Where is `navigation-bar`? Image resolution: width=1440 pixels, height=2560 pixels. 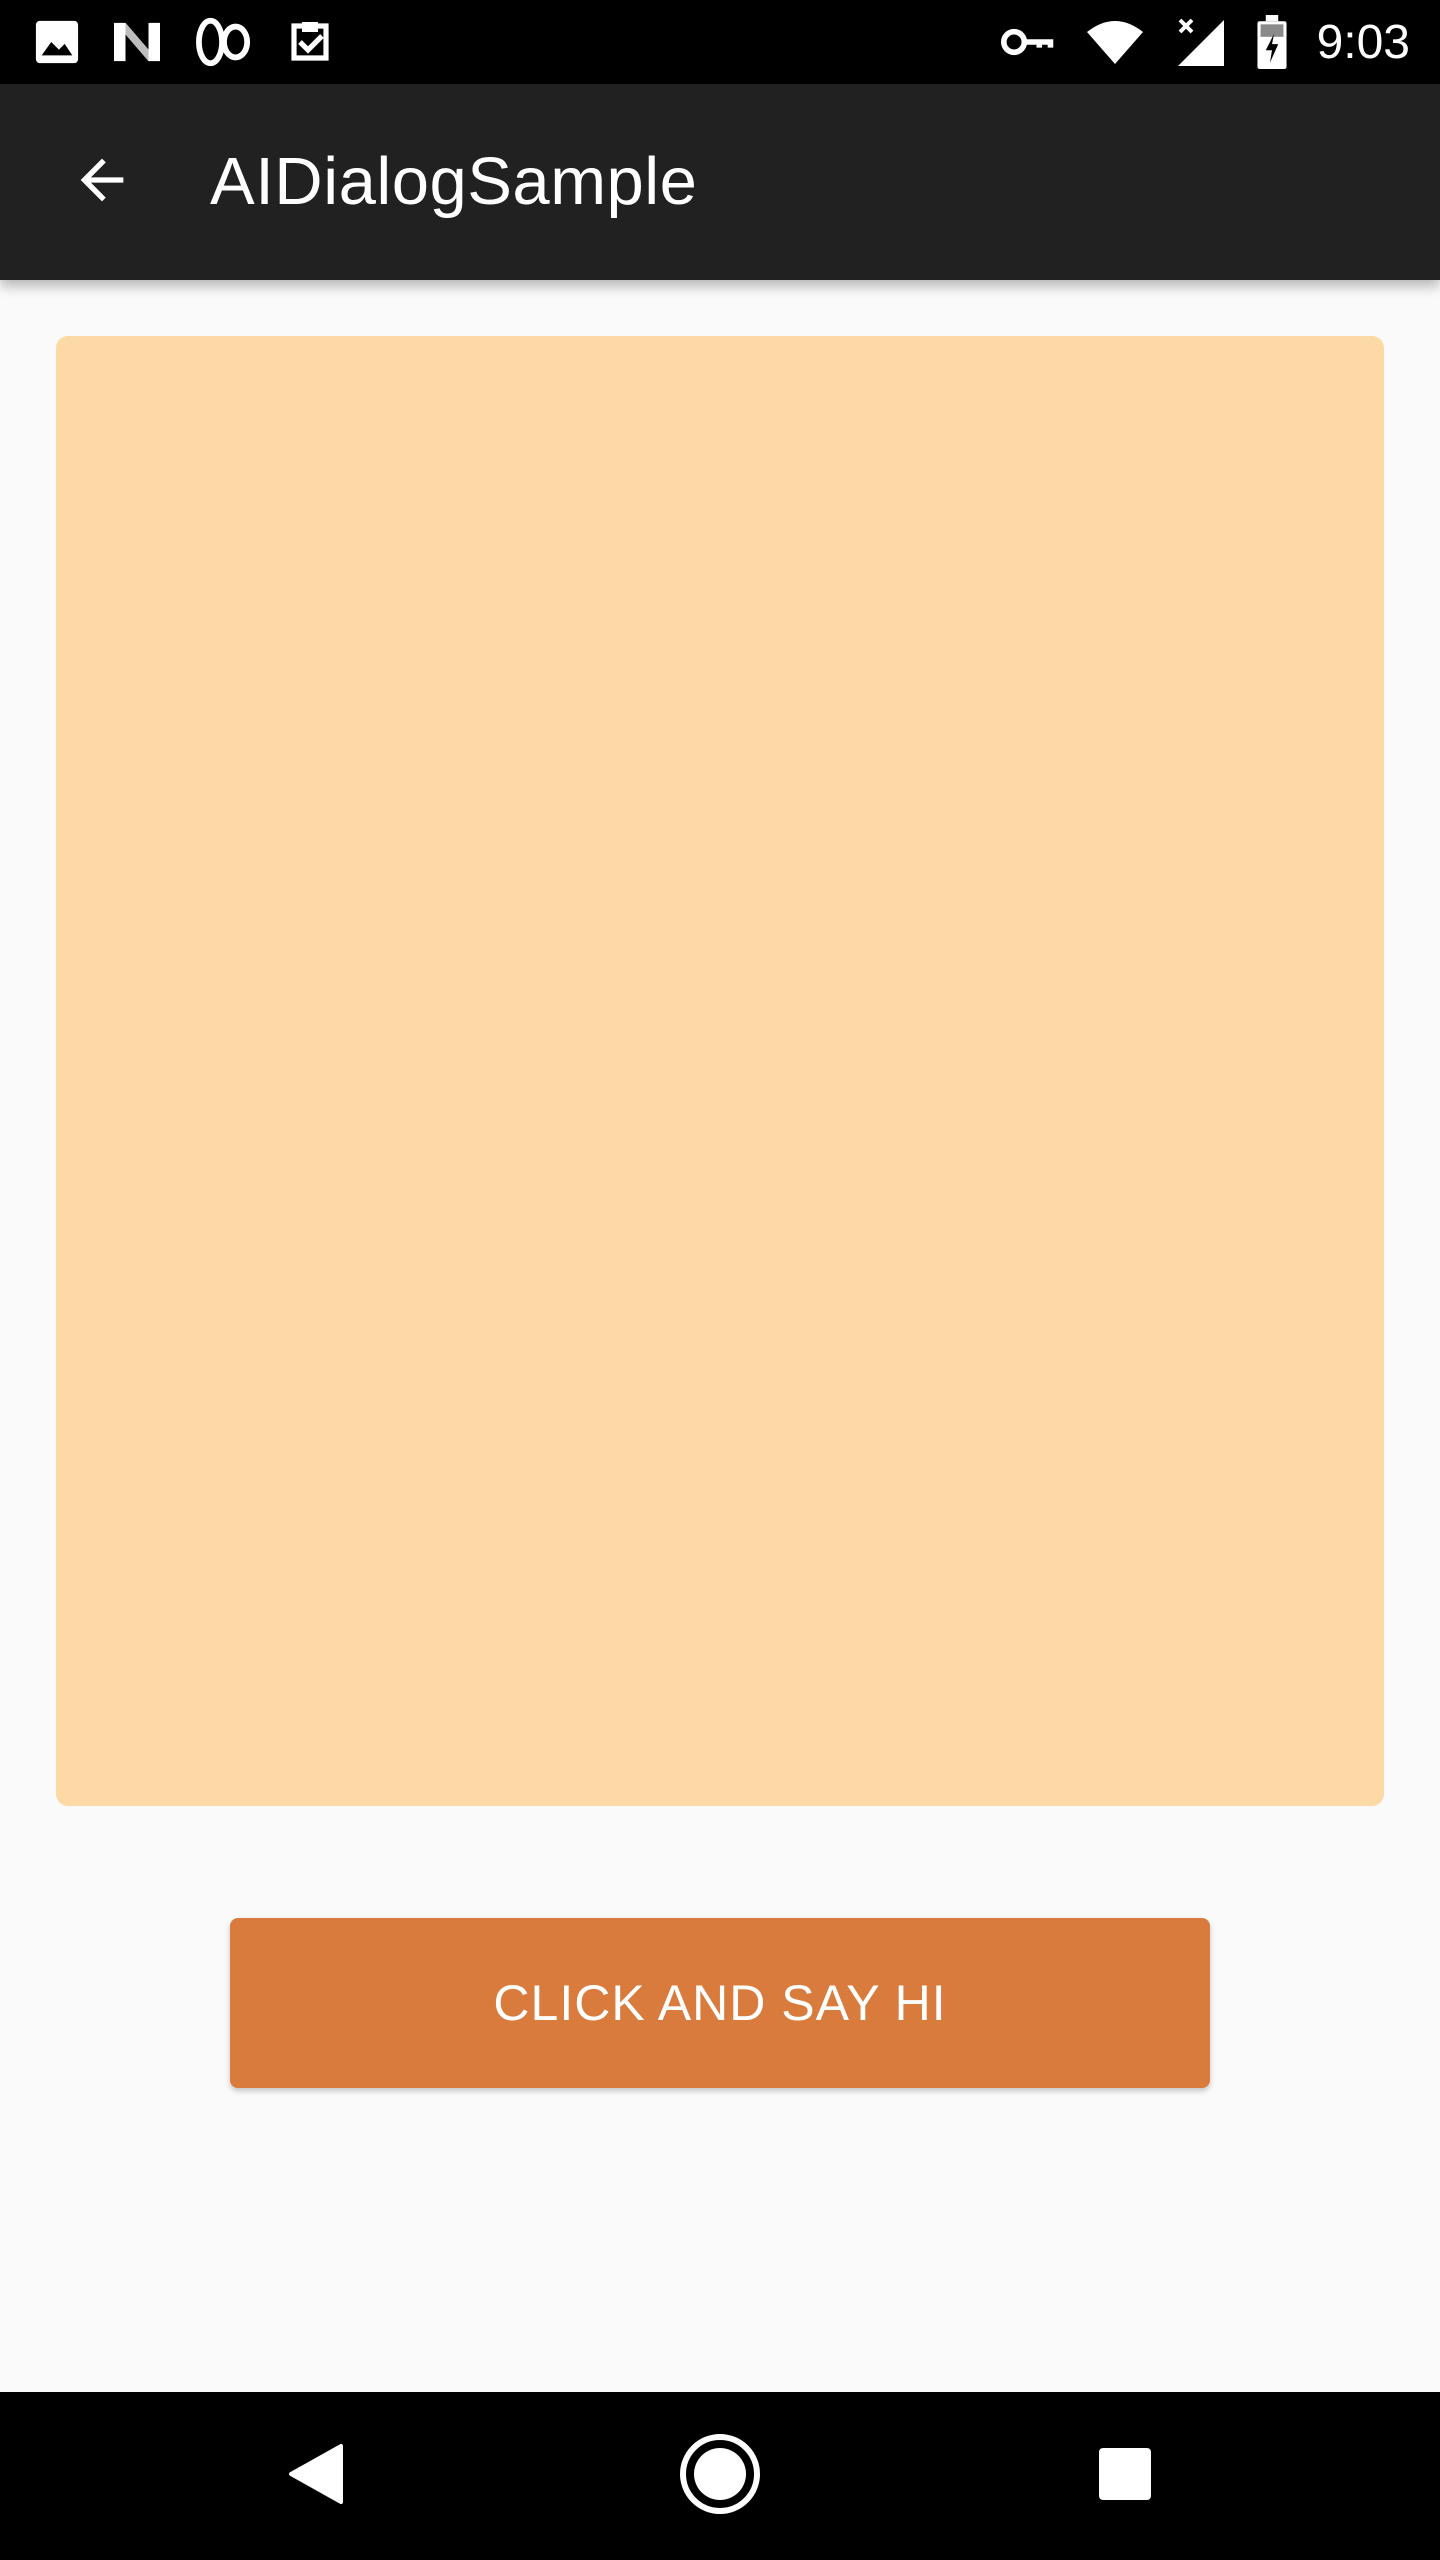
navigation-bar is located at coordinates (720, 2476).